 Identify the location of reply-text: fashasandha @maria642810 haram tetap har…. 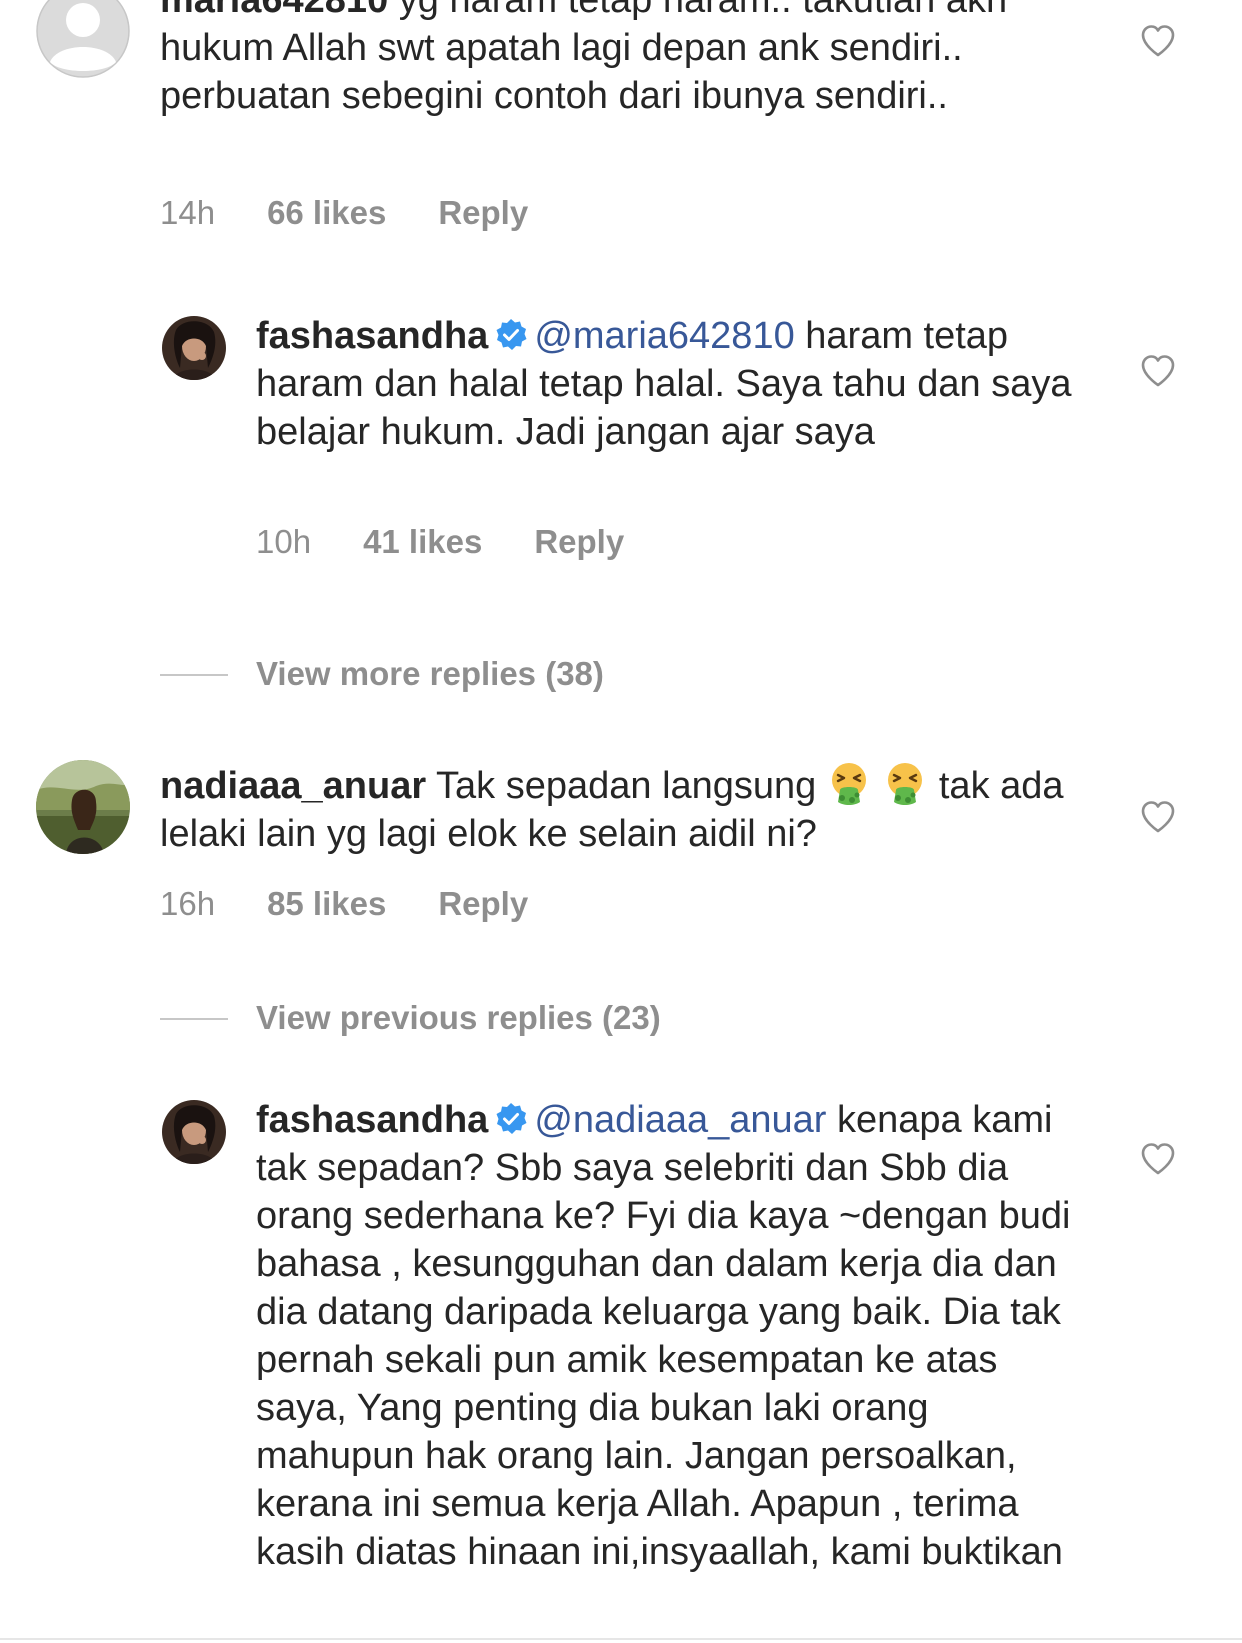
(671, 384).